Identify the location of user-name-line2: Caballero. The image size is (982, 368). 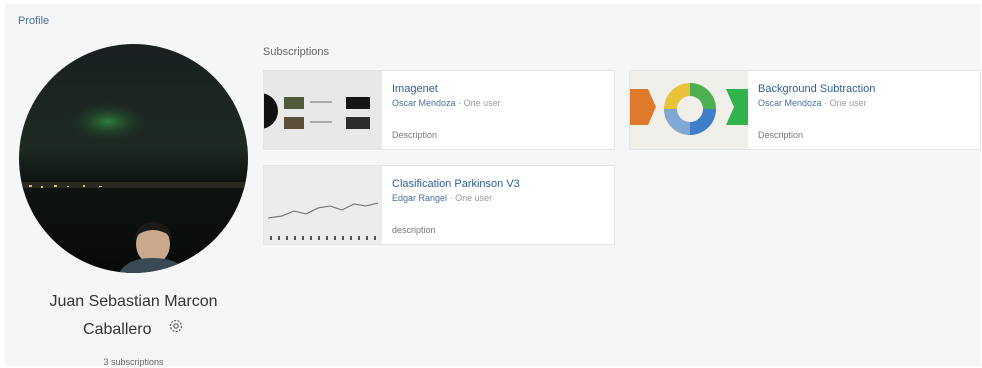
(117, 330).